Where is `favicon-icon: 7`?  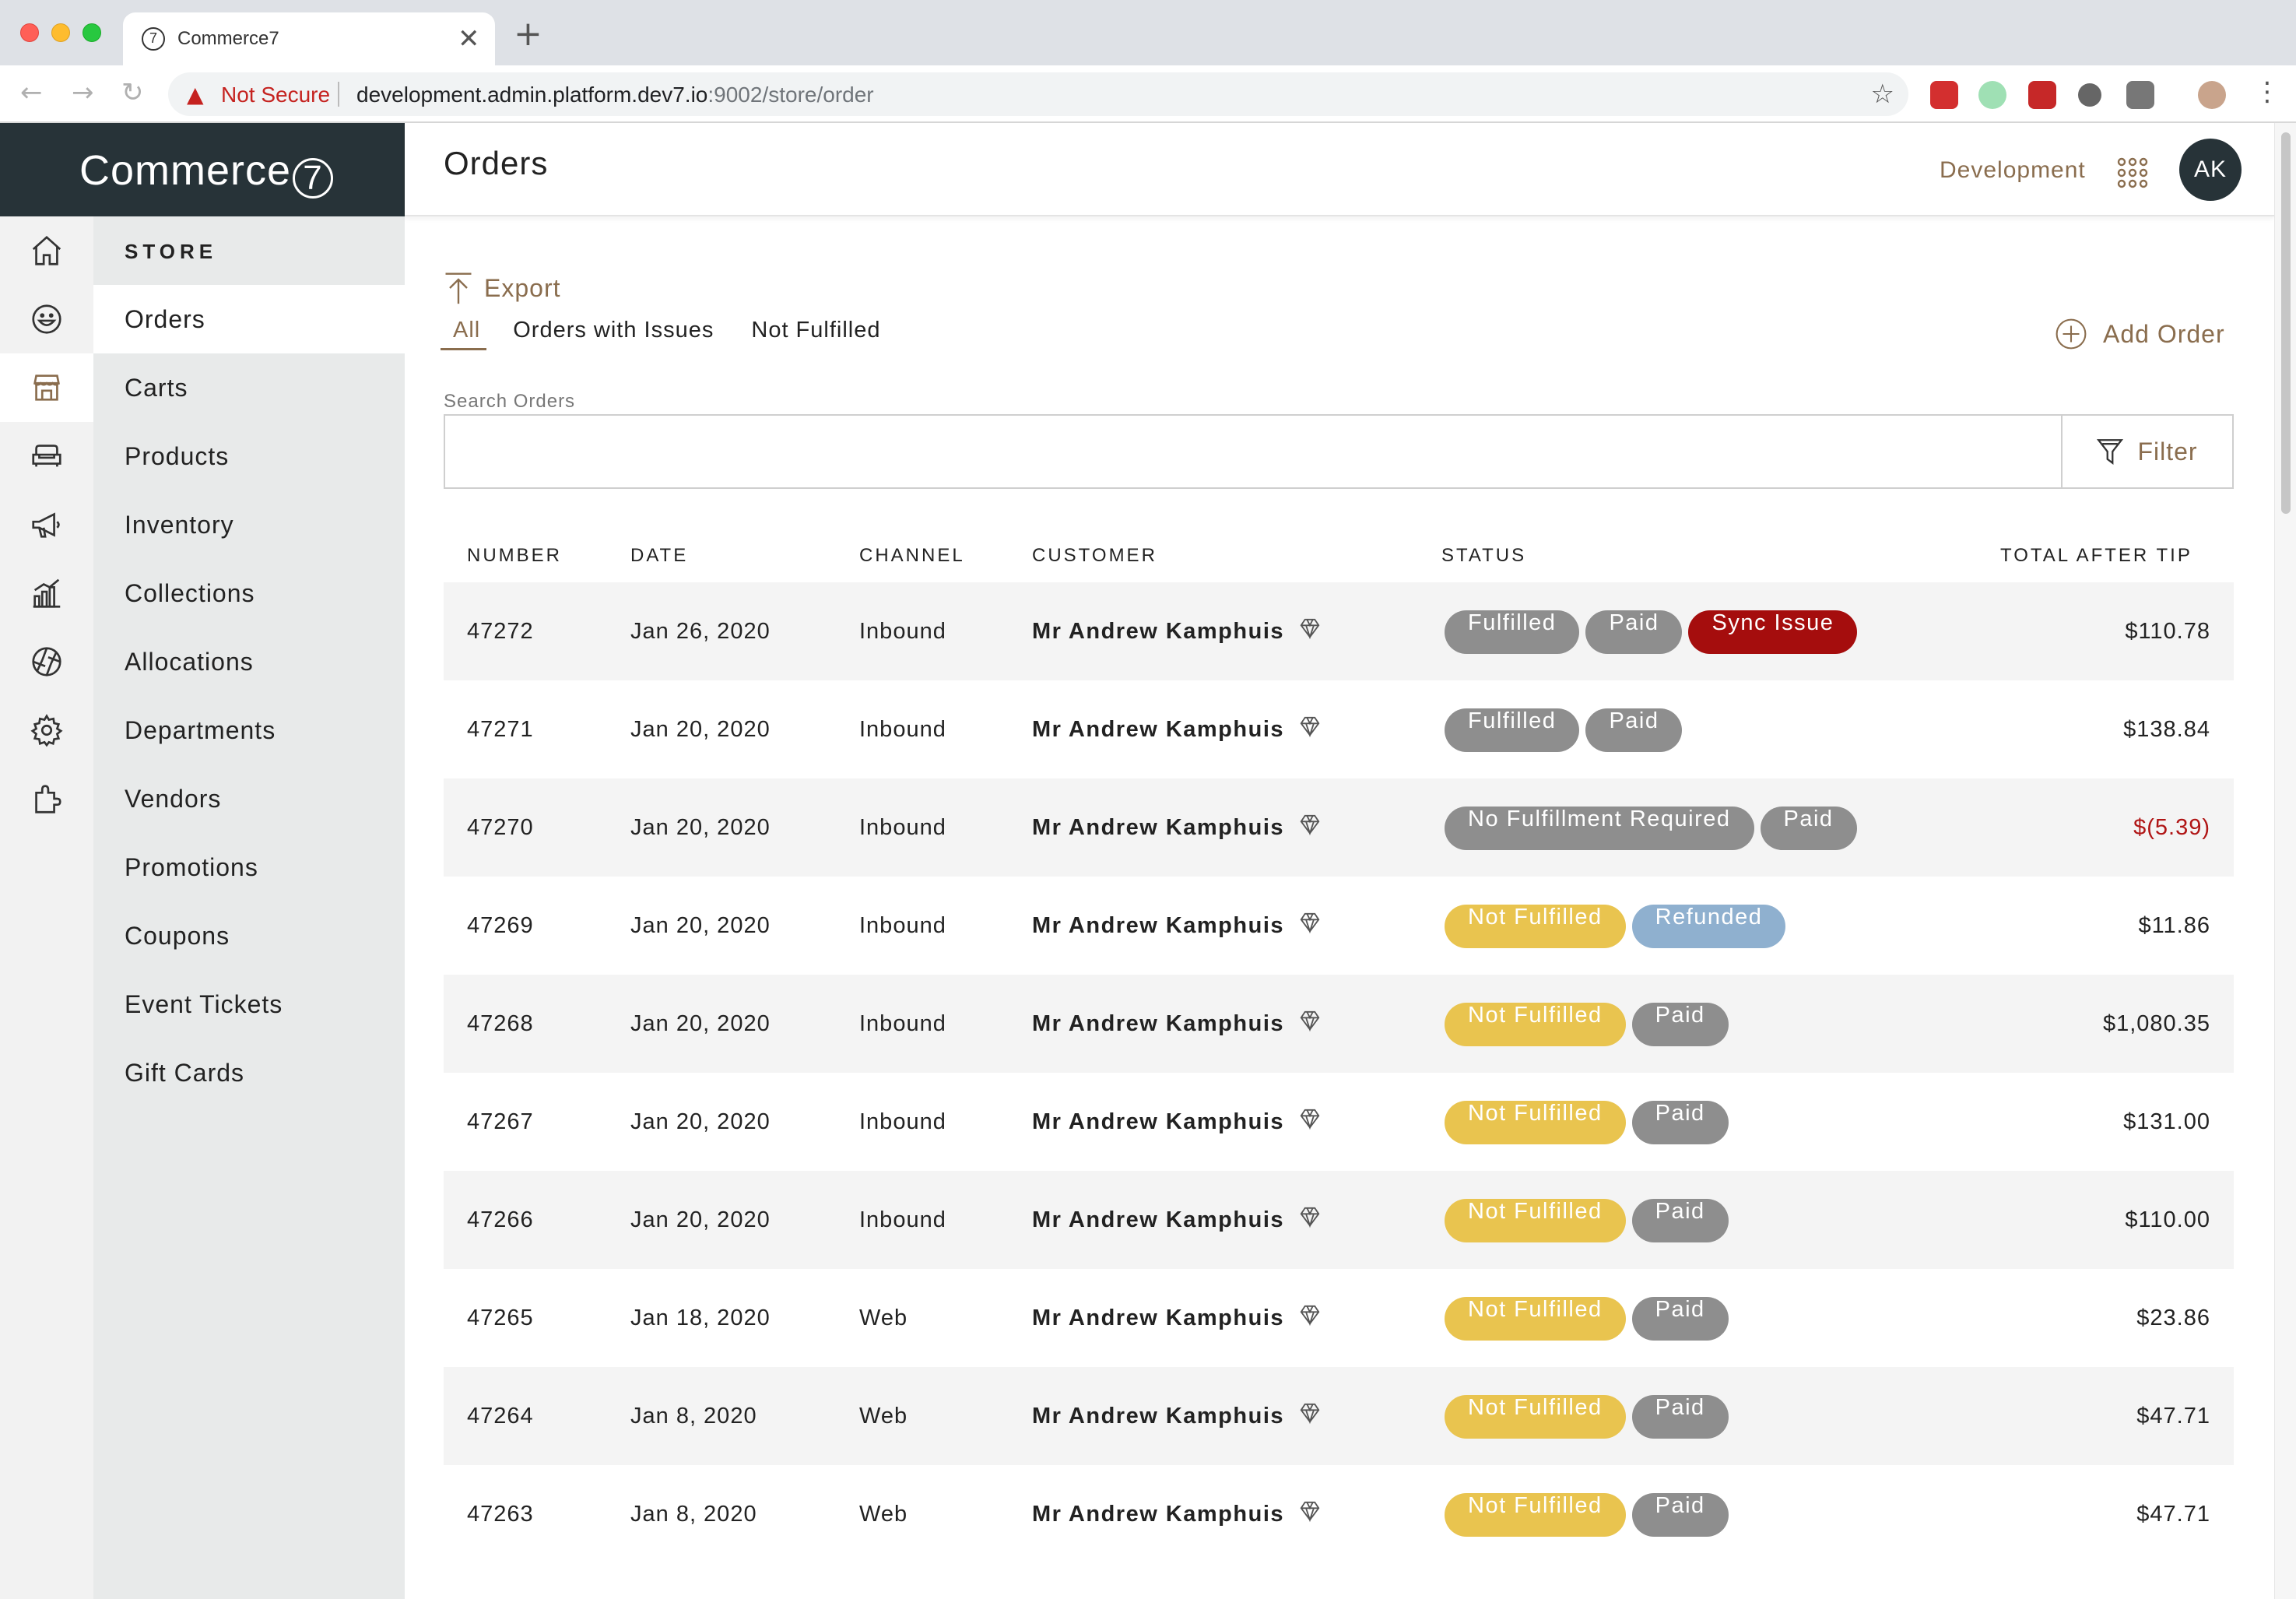
favicon-icon: 7 is located at coordinates (153, 39).